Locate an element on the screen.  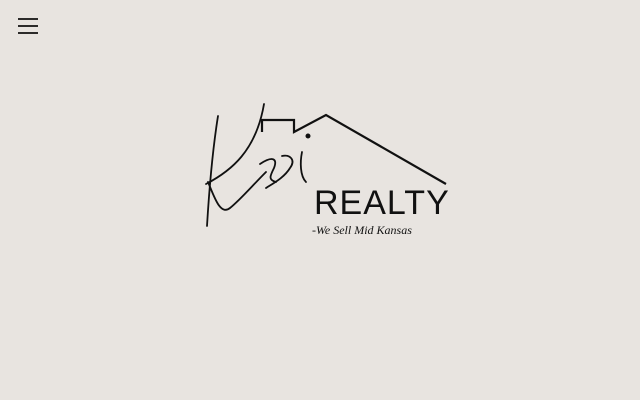
hamburger-menu-icon is located at coordinates (28, 26).